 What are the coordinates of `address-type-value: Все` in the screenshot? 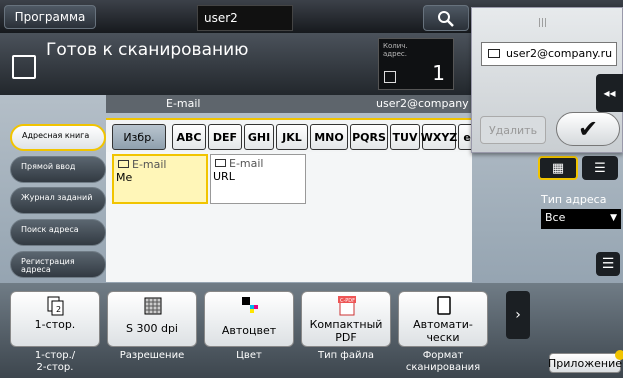 It's located at (555, 217).